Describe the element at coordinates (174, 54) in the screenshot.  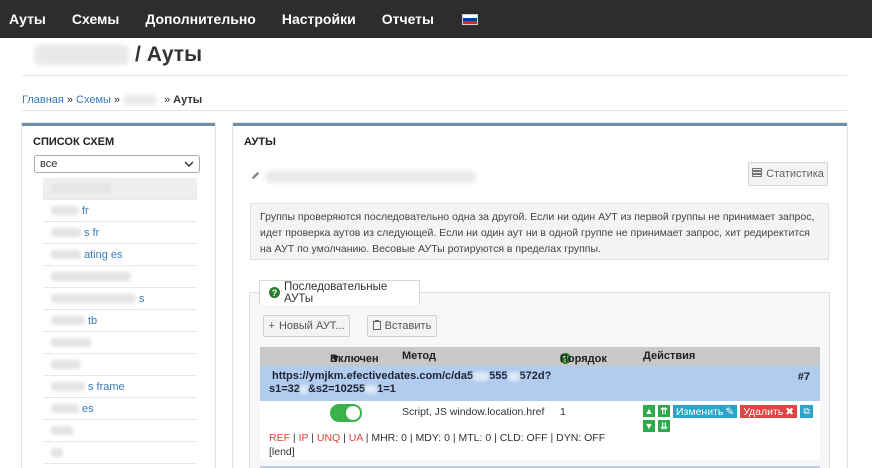
I see `title-text: Ауты` at that location.